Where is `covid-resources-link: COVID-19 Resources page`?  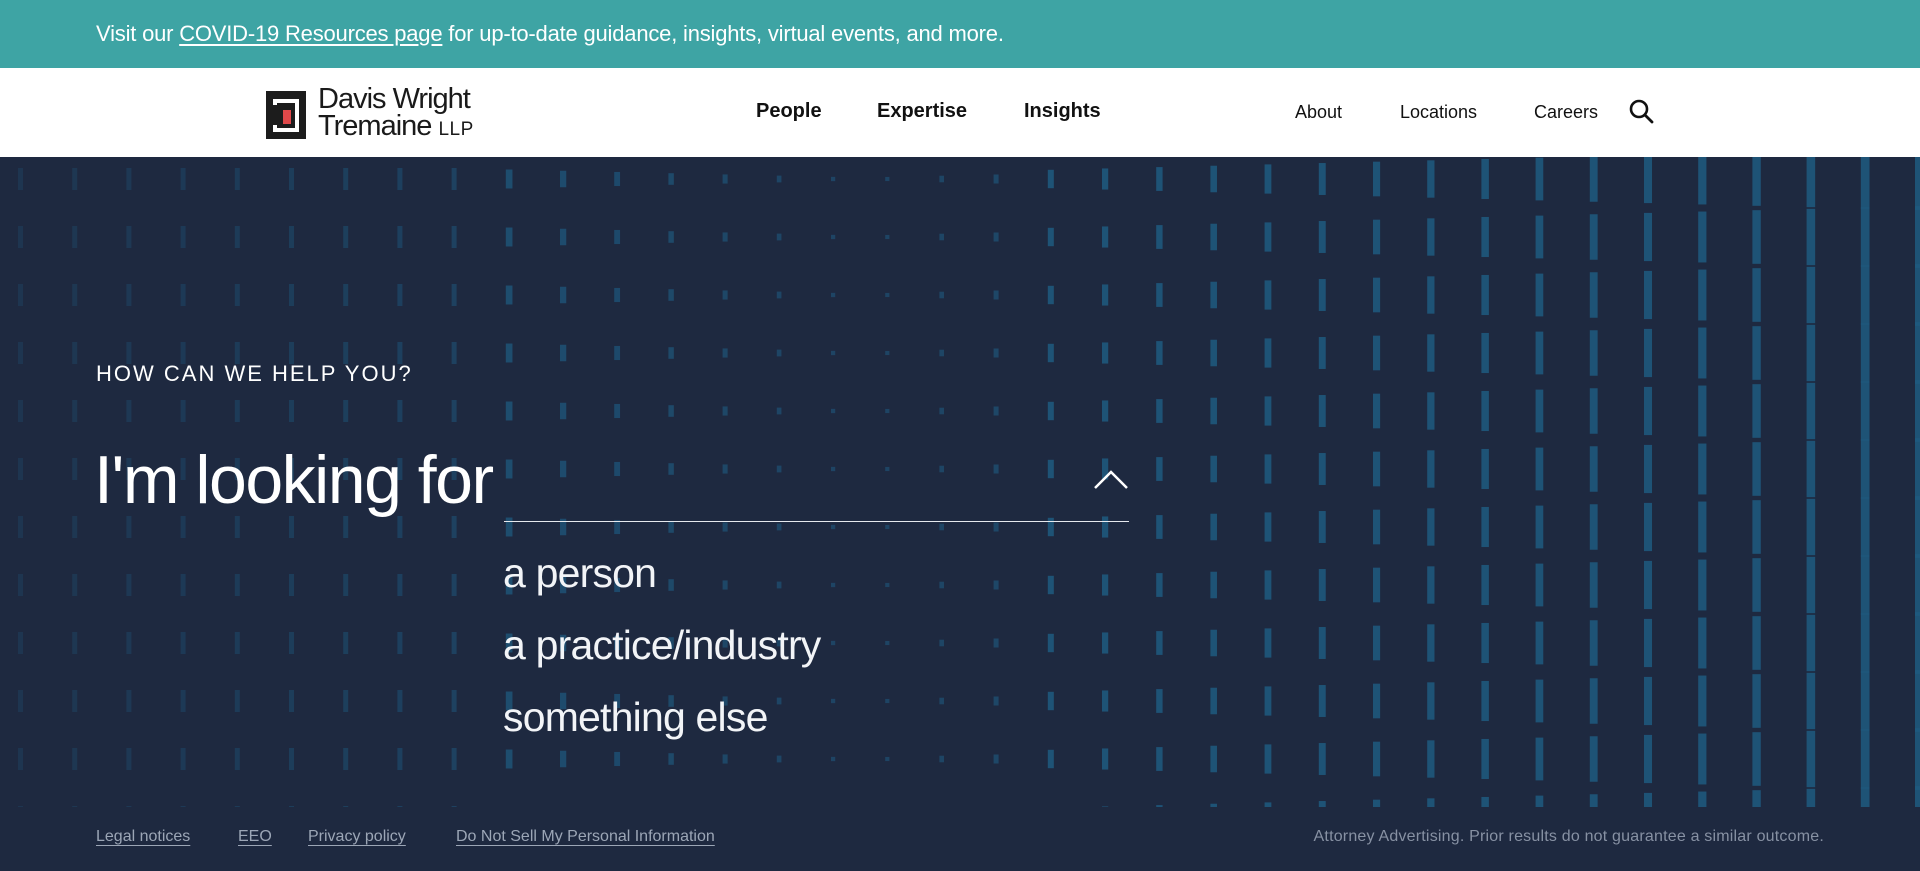 covid-resources-link: COVID-19 Resources page is located at coordinates (310, 34).